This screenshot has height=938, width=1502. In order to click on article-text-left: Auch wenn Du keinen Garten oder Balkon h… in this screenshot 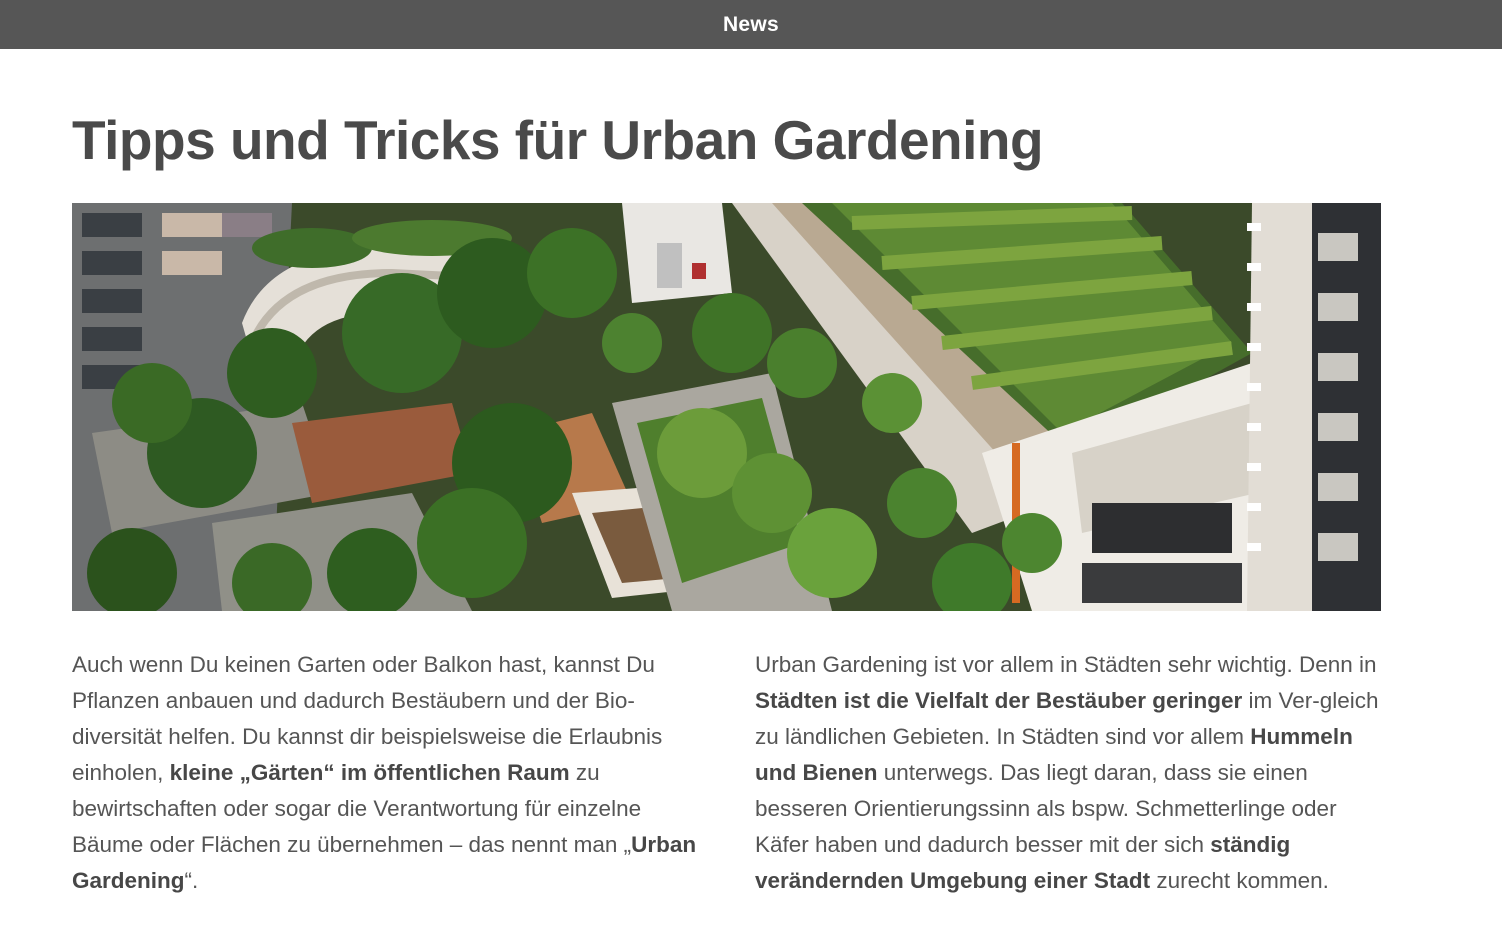, I will do `click(387, 773)`.